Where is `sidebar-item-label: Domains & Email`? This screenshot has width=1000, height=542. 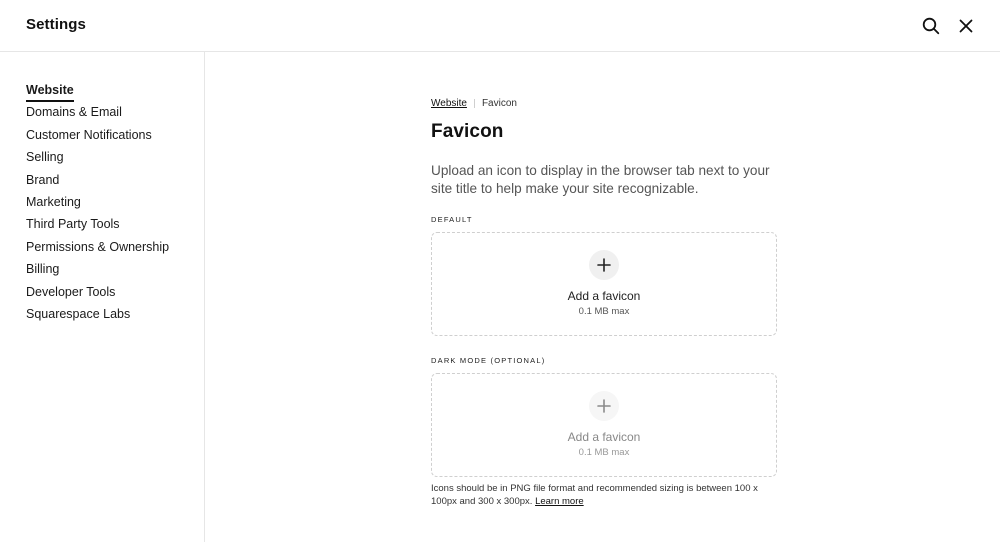
sidebar-item-label: Domains & Email is located at coordinates (74, 112).